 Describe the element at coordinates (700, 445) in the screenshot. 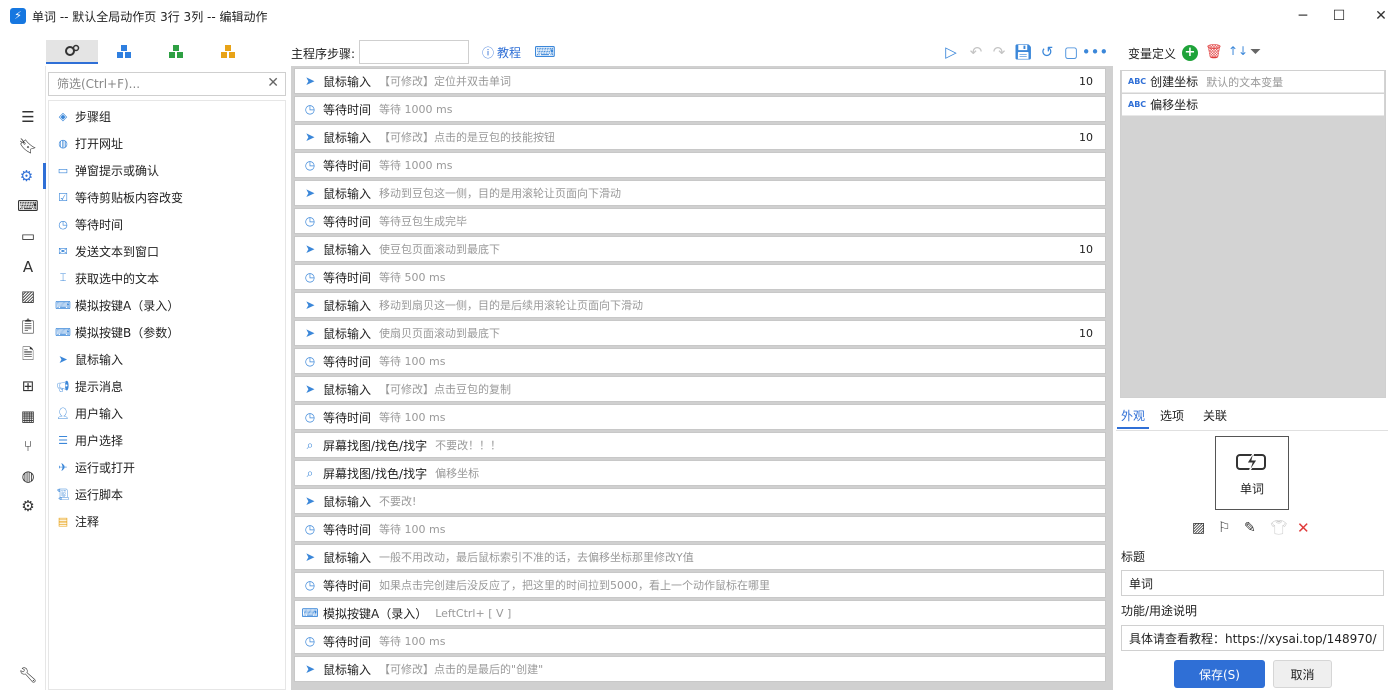

I see `step-row: ⌕ 屏幕找图/找色/找字 不要改！！！` at that location.